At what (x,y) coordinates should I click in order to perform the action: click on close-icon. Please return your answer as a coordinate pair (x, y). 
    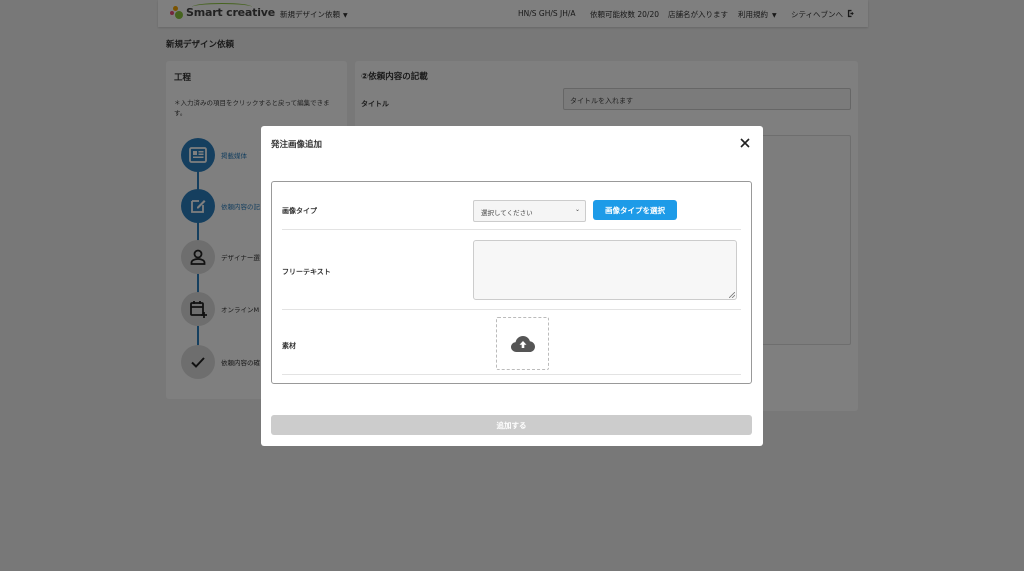
    Looking at the image, I should click on (745, 143).